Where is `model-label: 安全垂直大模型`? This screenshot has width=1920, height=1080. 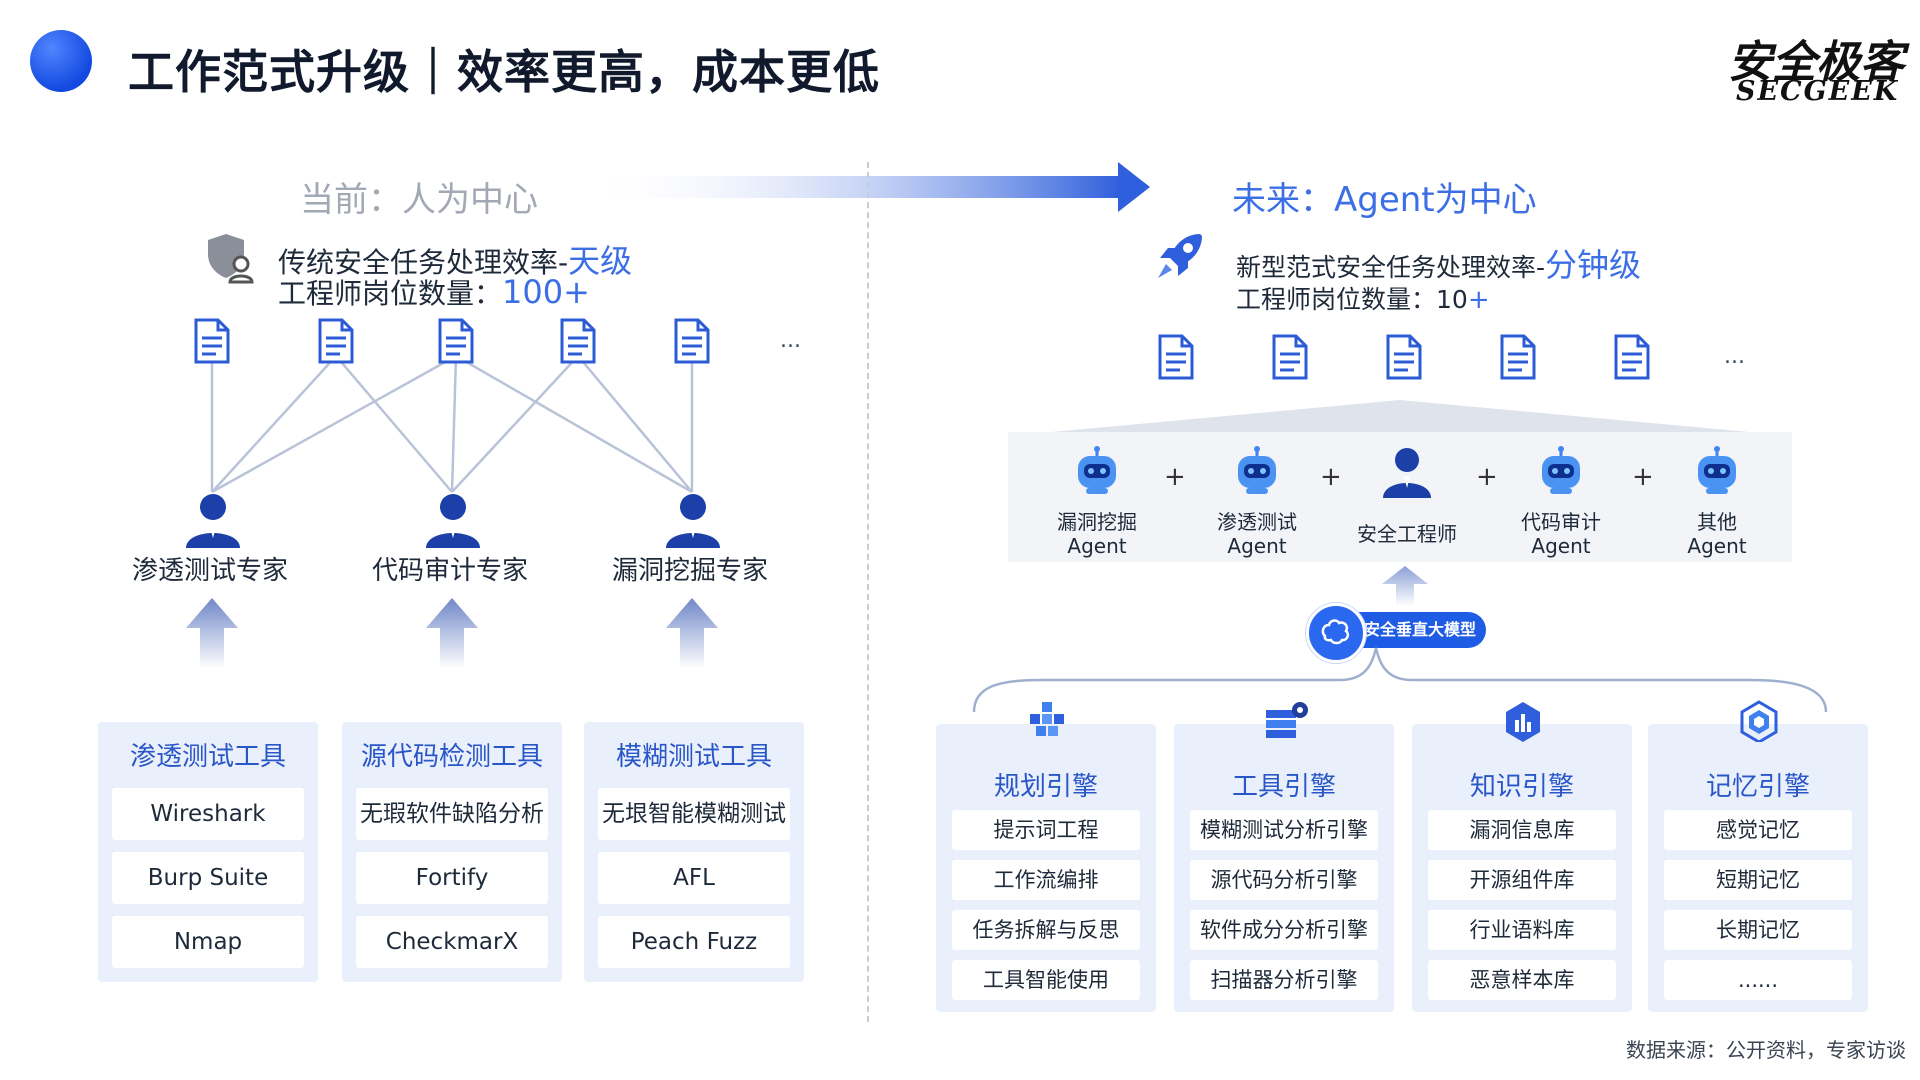
model-label: 安全垂直大模型 is located at coordinates (1420, 629).